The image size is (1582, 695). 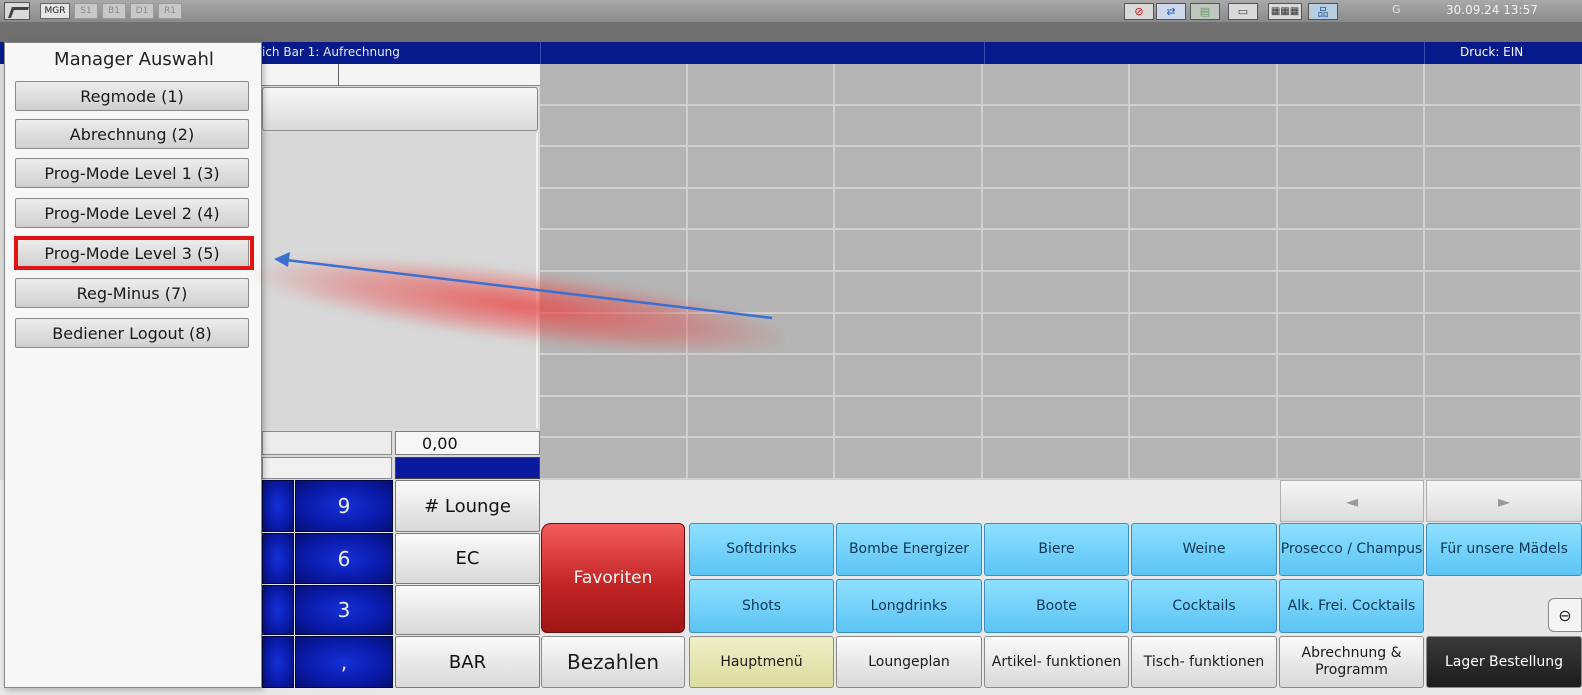 I want to click on category-shots: Shots, so click(x=761, y=606).